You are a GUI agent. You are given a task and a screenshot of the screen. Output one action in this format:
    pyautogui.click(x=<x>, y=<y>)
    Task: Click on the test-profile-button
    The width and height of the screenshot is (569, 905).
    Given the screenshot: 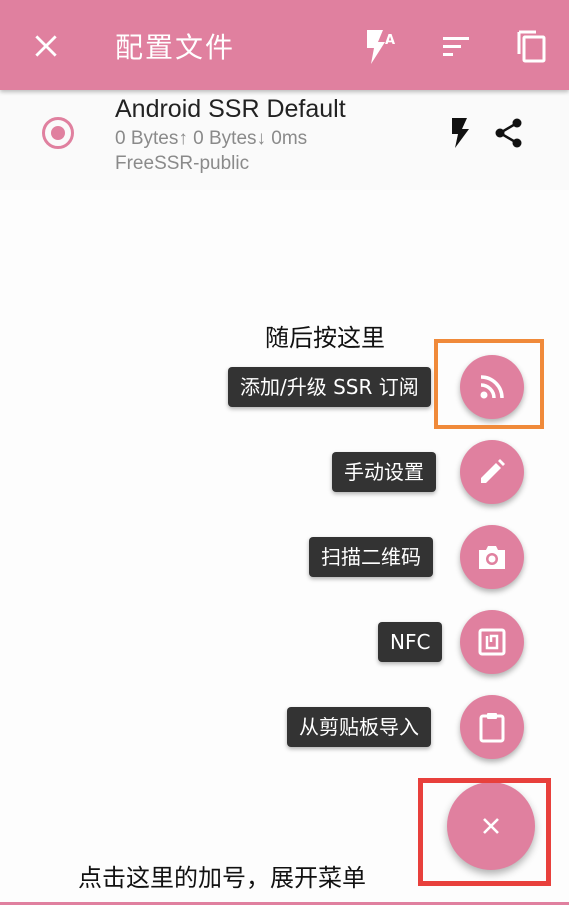 What is the action you would take?
    pyautogui.click(x=460, y=133)
    